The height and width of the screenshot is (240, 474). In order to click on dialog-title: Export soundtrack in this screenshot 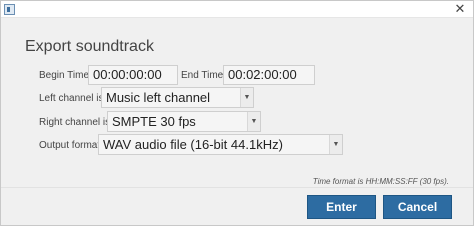, I will do `click(89, 46)`.